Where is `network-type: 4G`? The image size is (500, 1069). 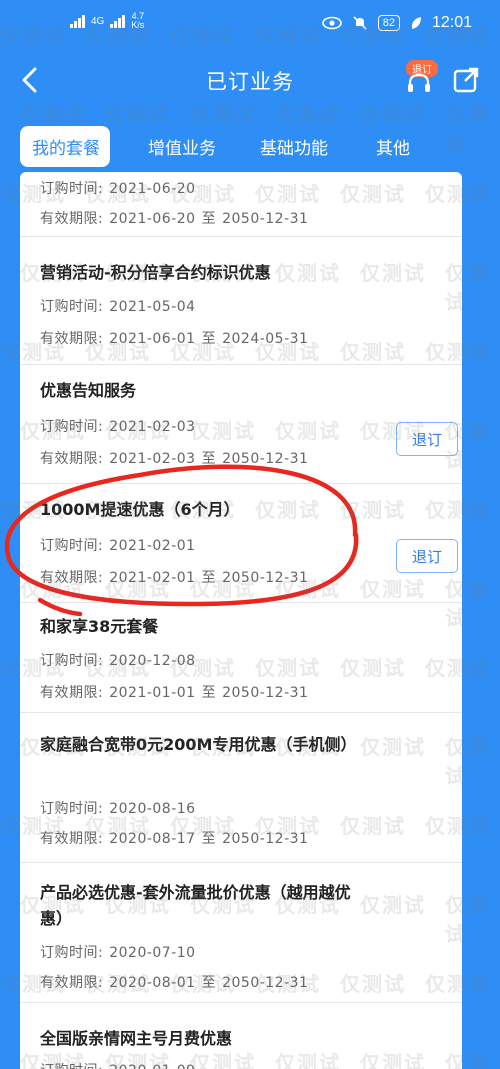
network-type: 4G is located at coordinates (98, 21).